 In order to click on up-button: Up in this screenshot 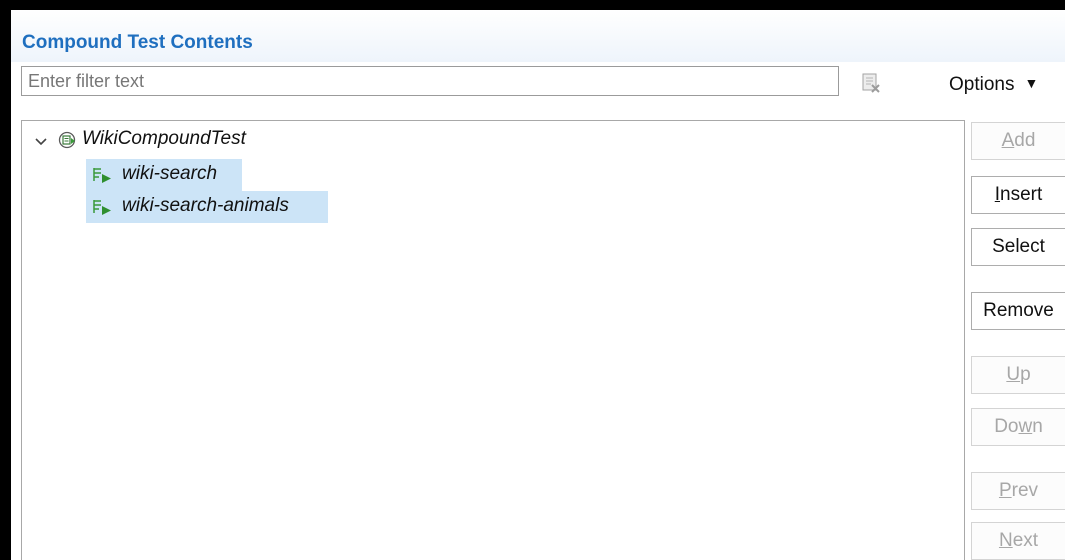, I will do `click(1018, 375)`.